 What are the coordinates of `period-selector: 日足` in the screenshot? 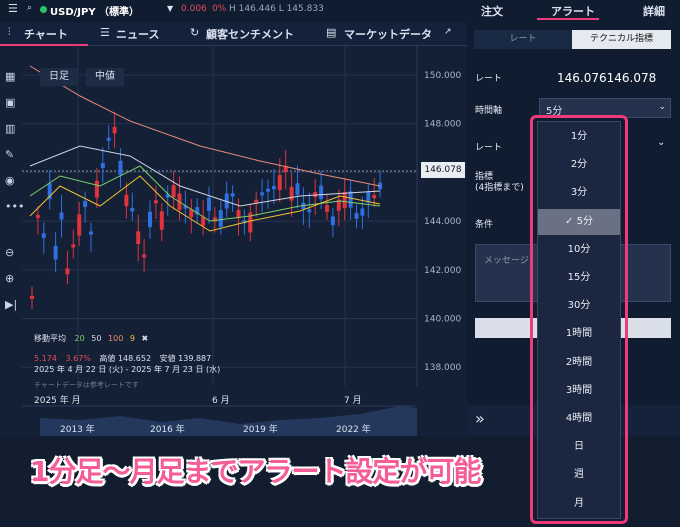 It's located at (59, 77).